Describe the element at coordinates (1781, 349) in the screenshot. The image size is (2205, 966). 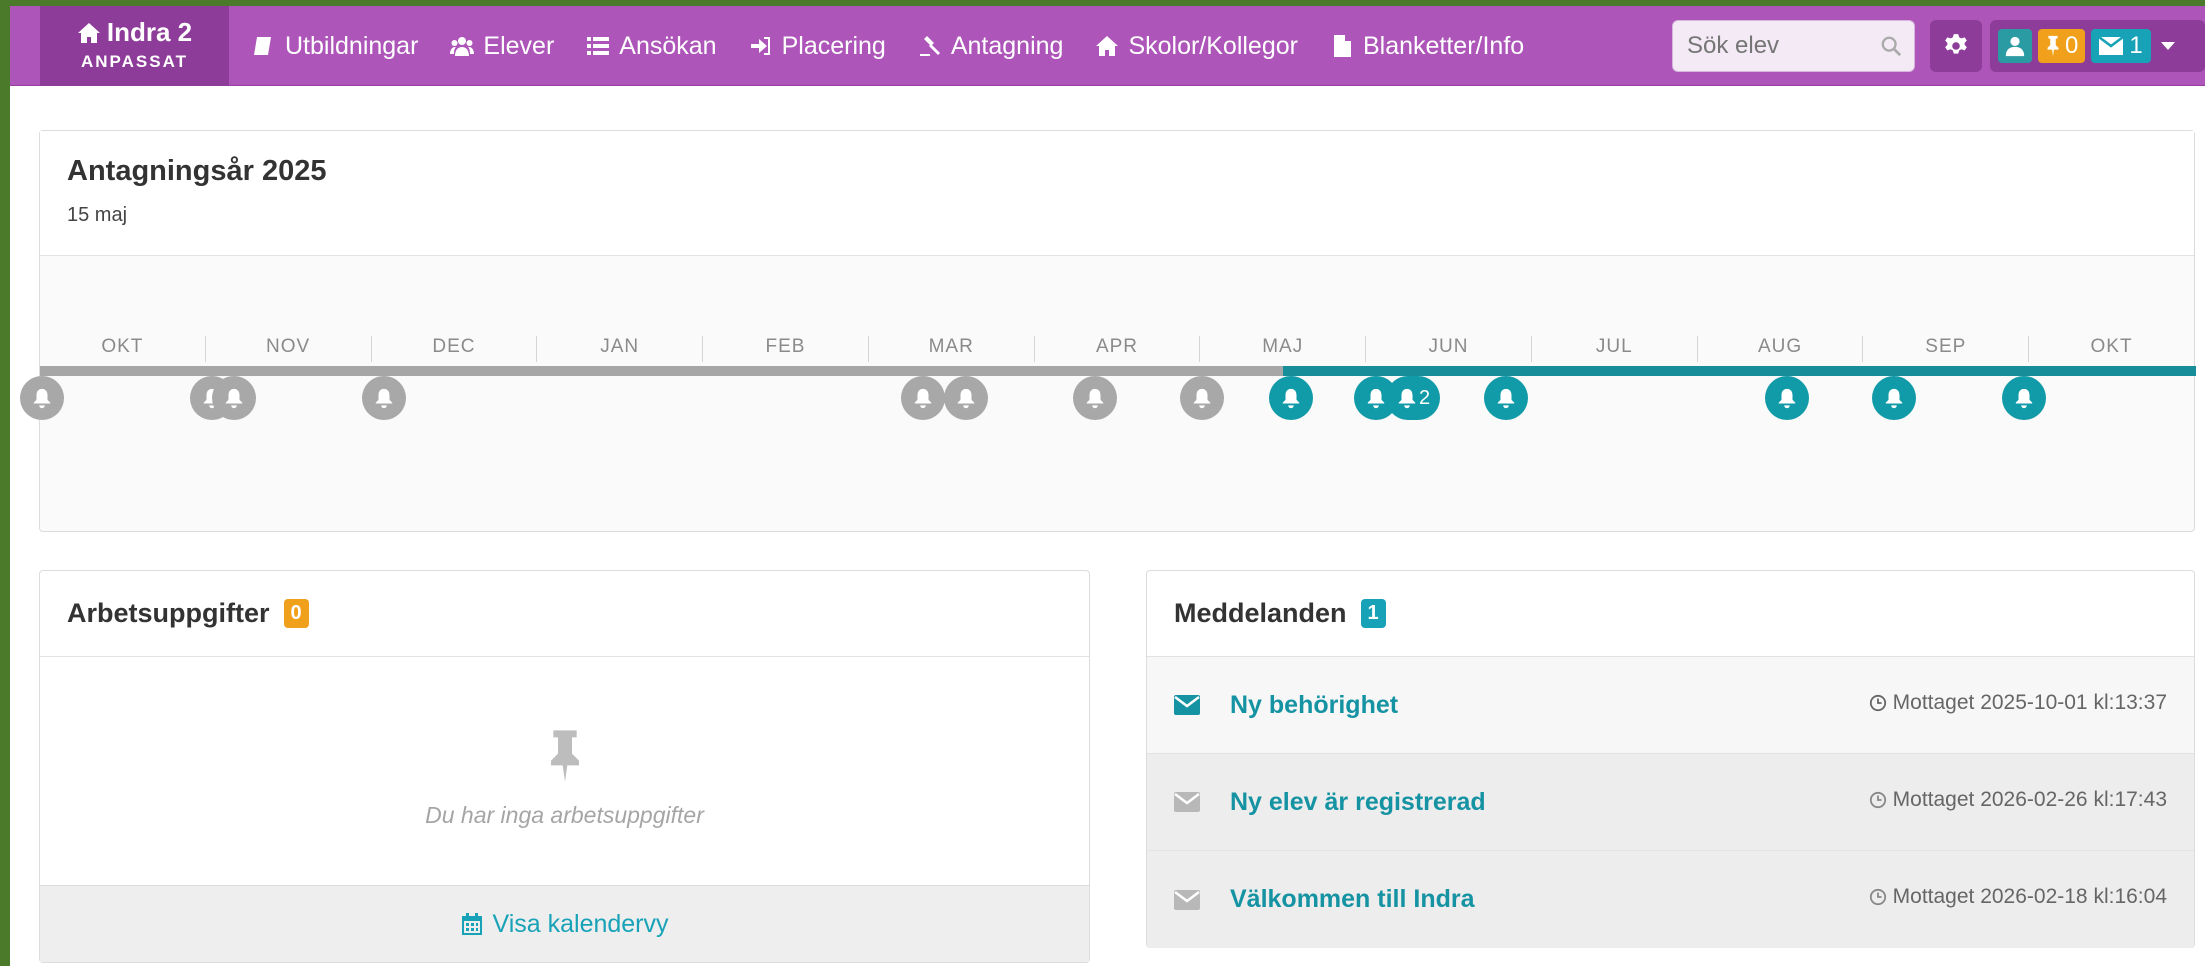
I see `month-label: AUG` at that location.